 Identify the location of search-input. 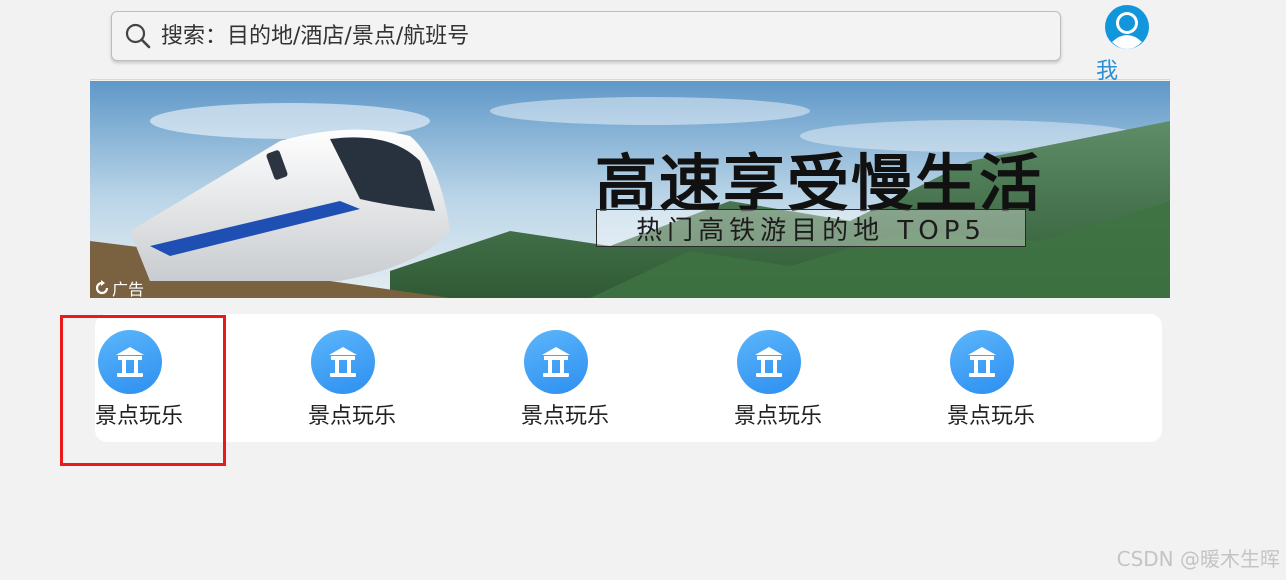
(610, 36).